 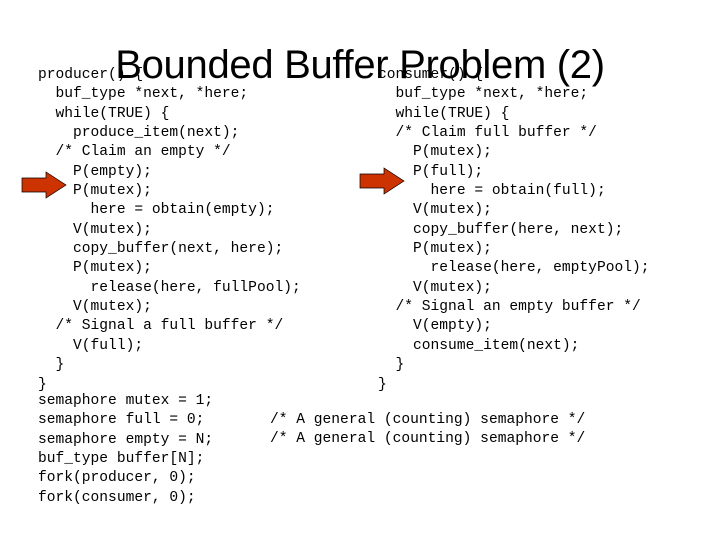 What do you see at coordinates (169, 287) in the screenshot?
I see `producer-code-line: release(here, fullPool);` at bounding box center [169, 287].